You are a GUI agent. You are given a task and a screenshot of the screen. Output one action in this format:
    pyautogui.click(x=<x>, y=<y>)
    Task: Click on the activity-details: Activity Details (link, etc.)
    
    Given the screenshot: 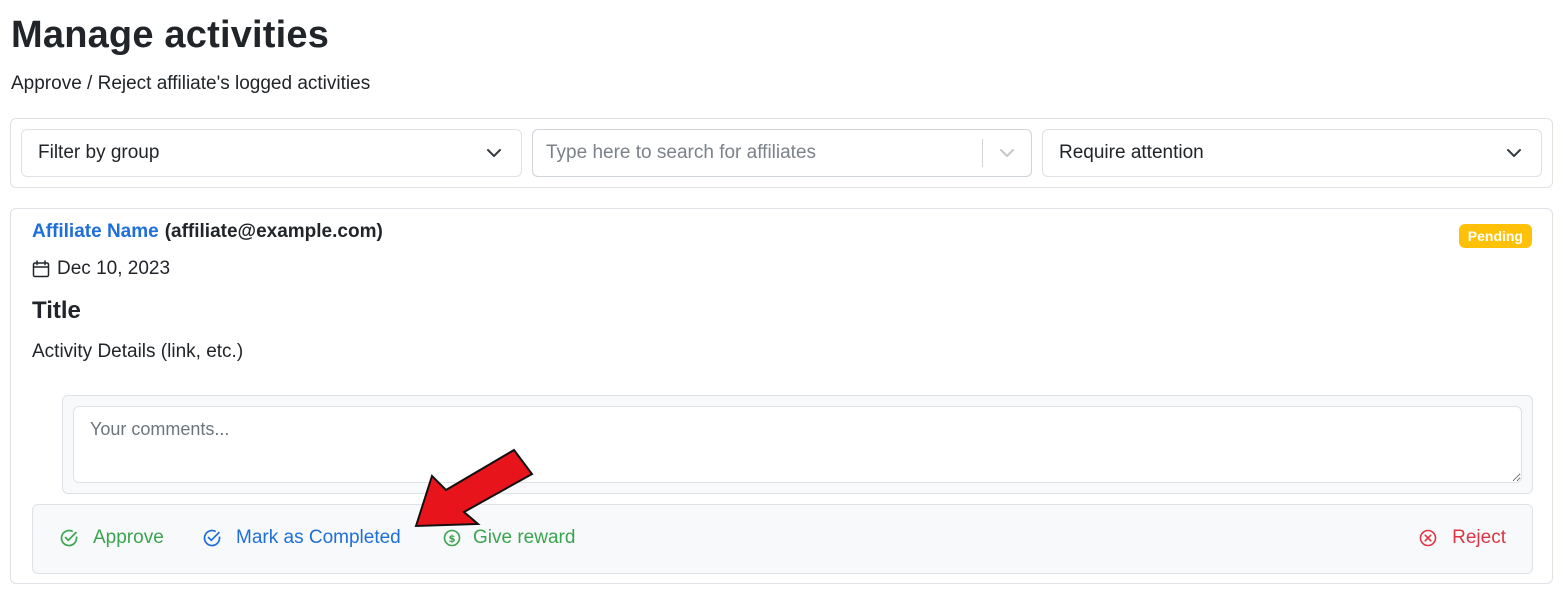 What is the action you would take?
    pyautogui.click(x=138, y=351)
    